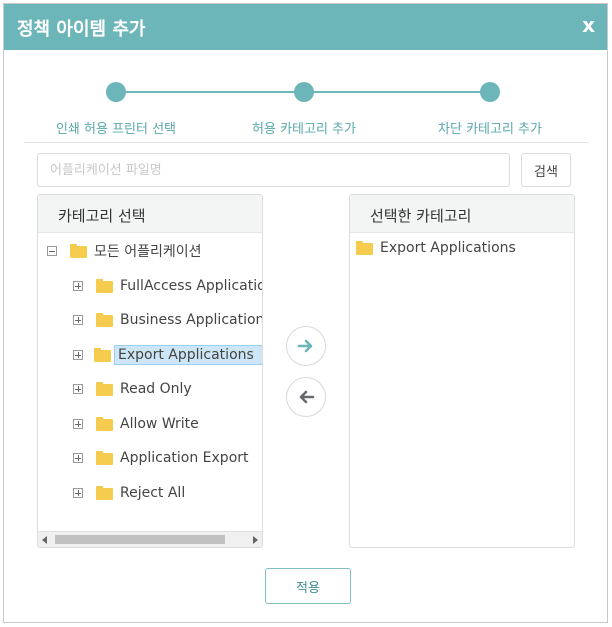 This screenshot has height=627, width=612. I want to click on selected-category-header: 선택한 카테고리, so click(462, 214).